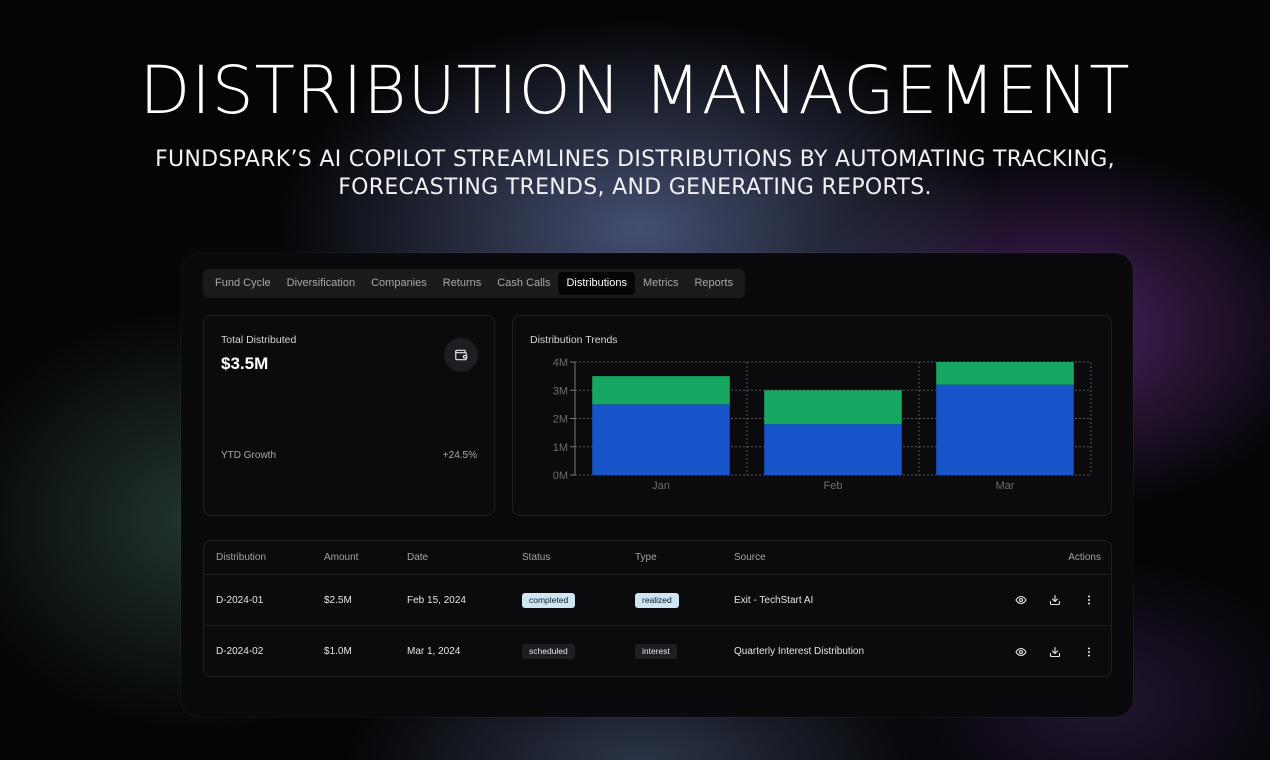 This screenshot has width=1270, height=760. I want to click on header-amount: Amount, so click(341, 557).